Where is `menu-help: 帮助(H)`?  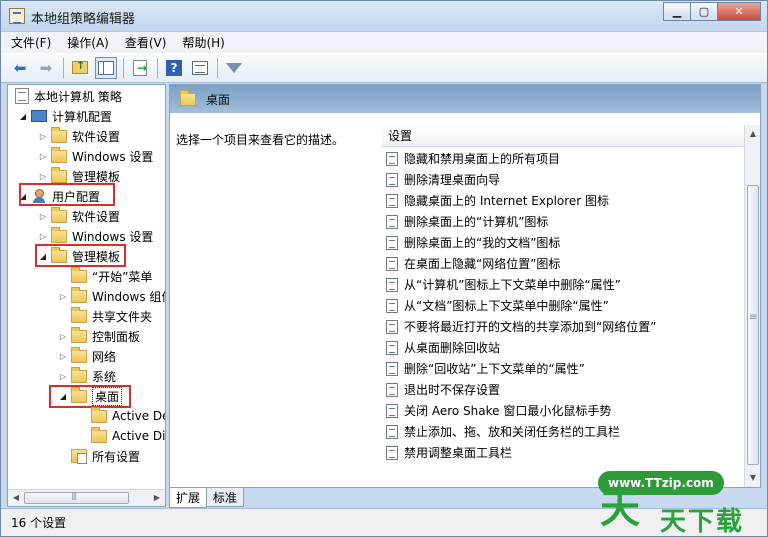
menu-help: 帮助(H) is located at coordinates (203, 42).